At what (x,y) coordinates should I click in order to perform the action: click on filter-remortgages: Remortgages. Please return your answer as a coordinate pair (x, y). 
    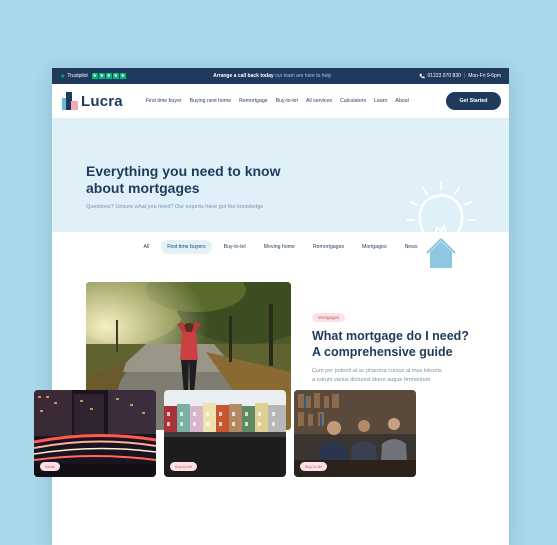
    Looking at the image, I should click on (328, 247).